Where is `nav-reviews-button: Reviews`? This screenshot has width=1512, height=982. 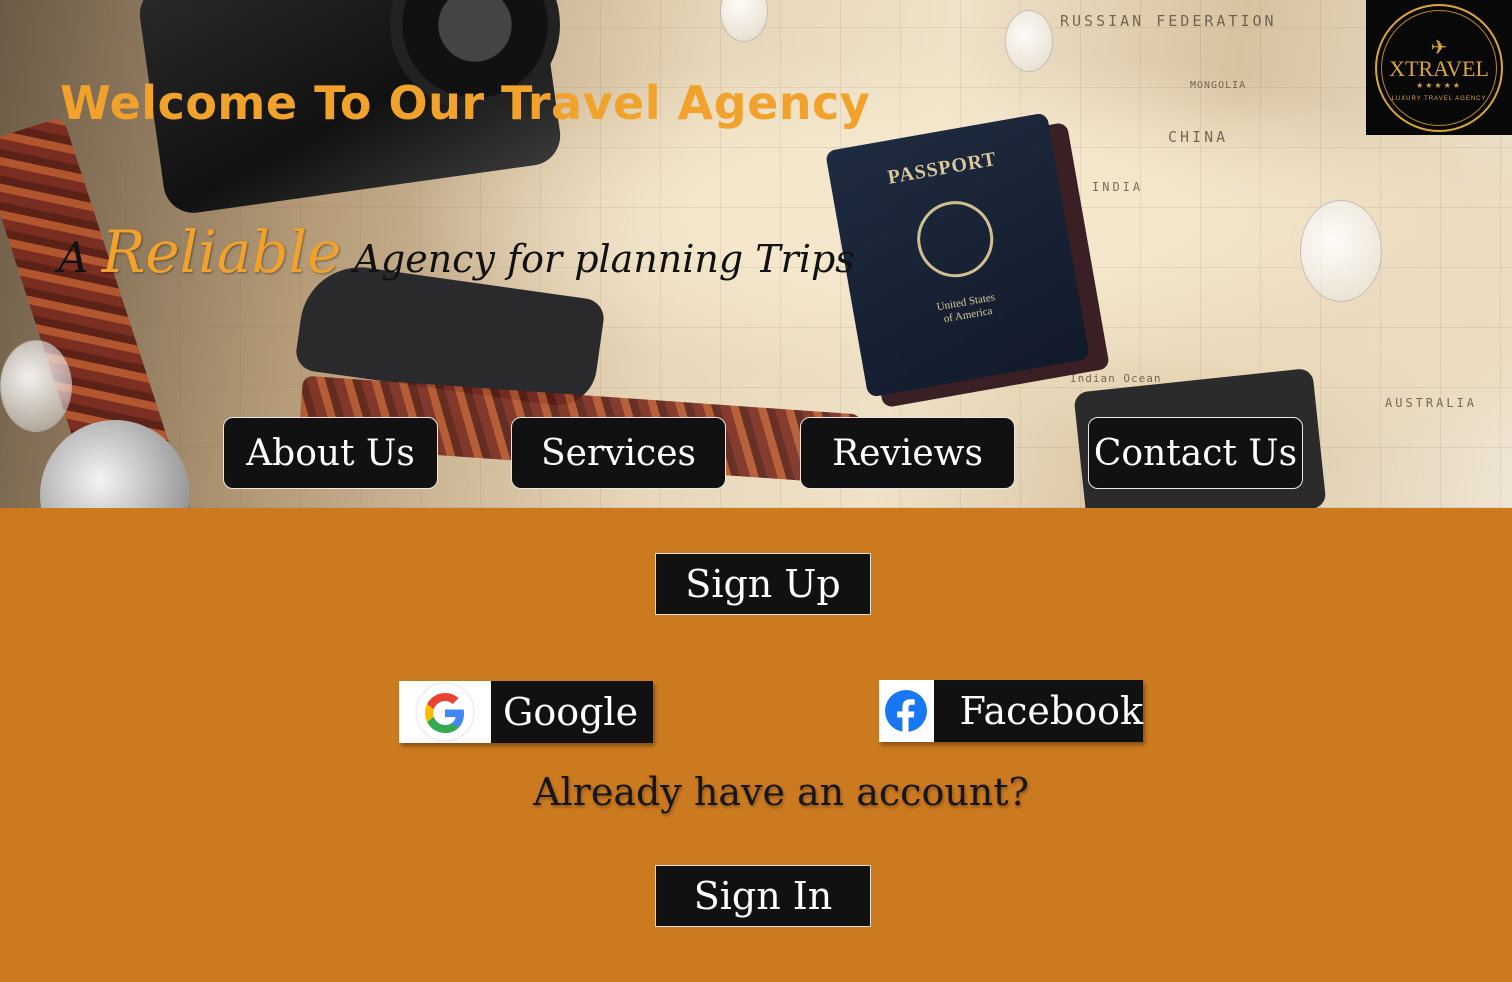 nav-reviews-button: Reviews is located at coordinates (907, 453).